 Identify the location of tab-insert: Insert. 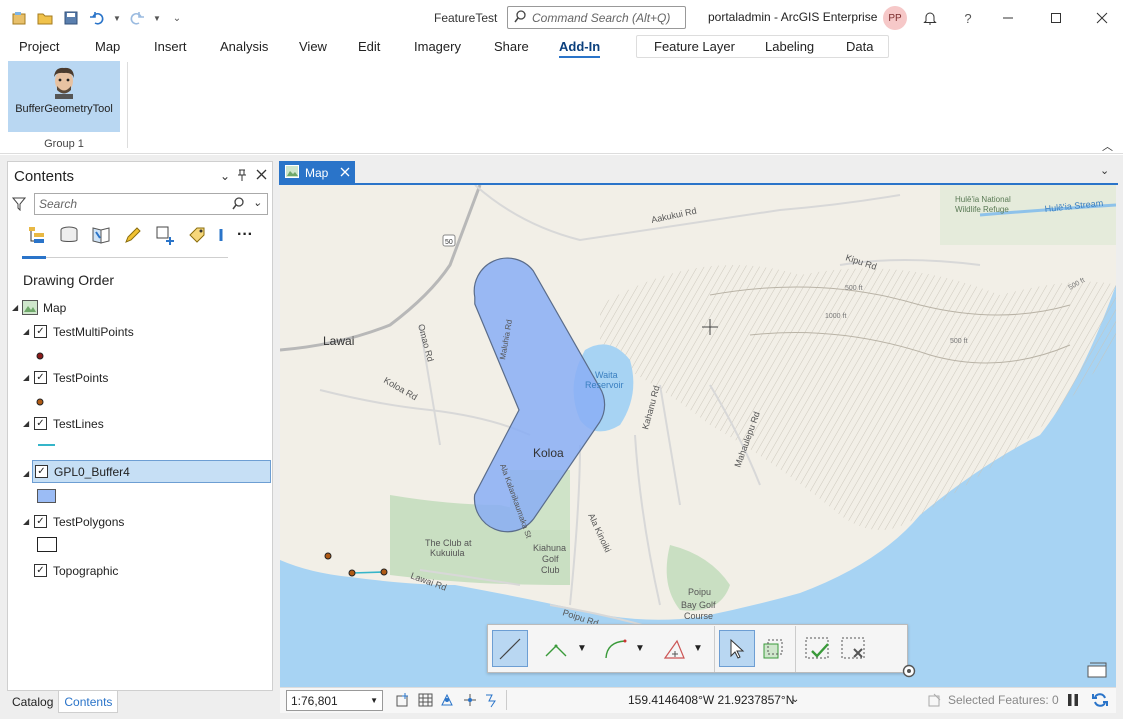
(170, 46).